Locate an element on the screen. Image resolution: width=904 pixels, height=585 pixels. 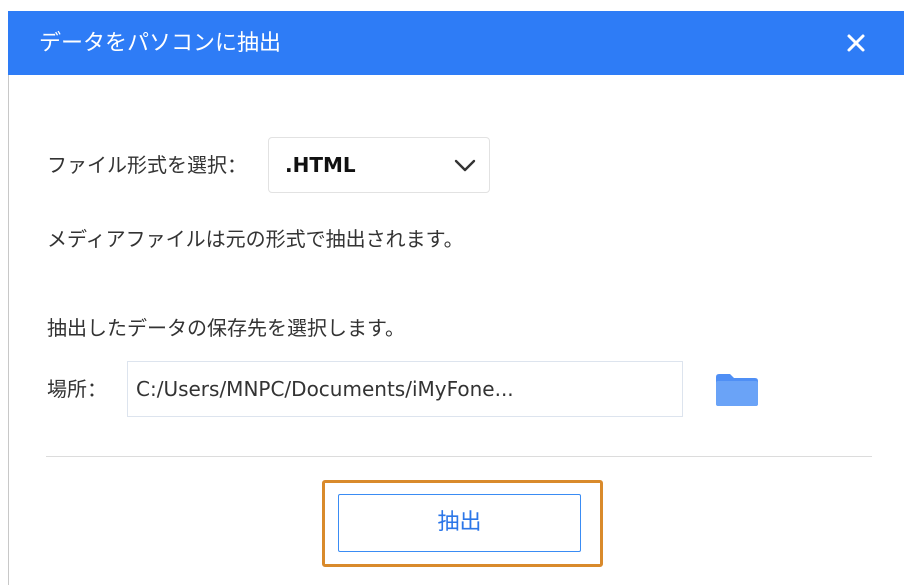
browse-folder-button is located at coordinates (737, 389).